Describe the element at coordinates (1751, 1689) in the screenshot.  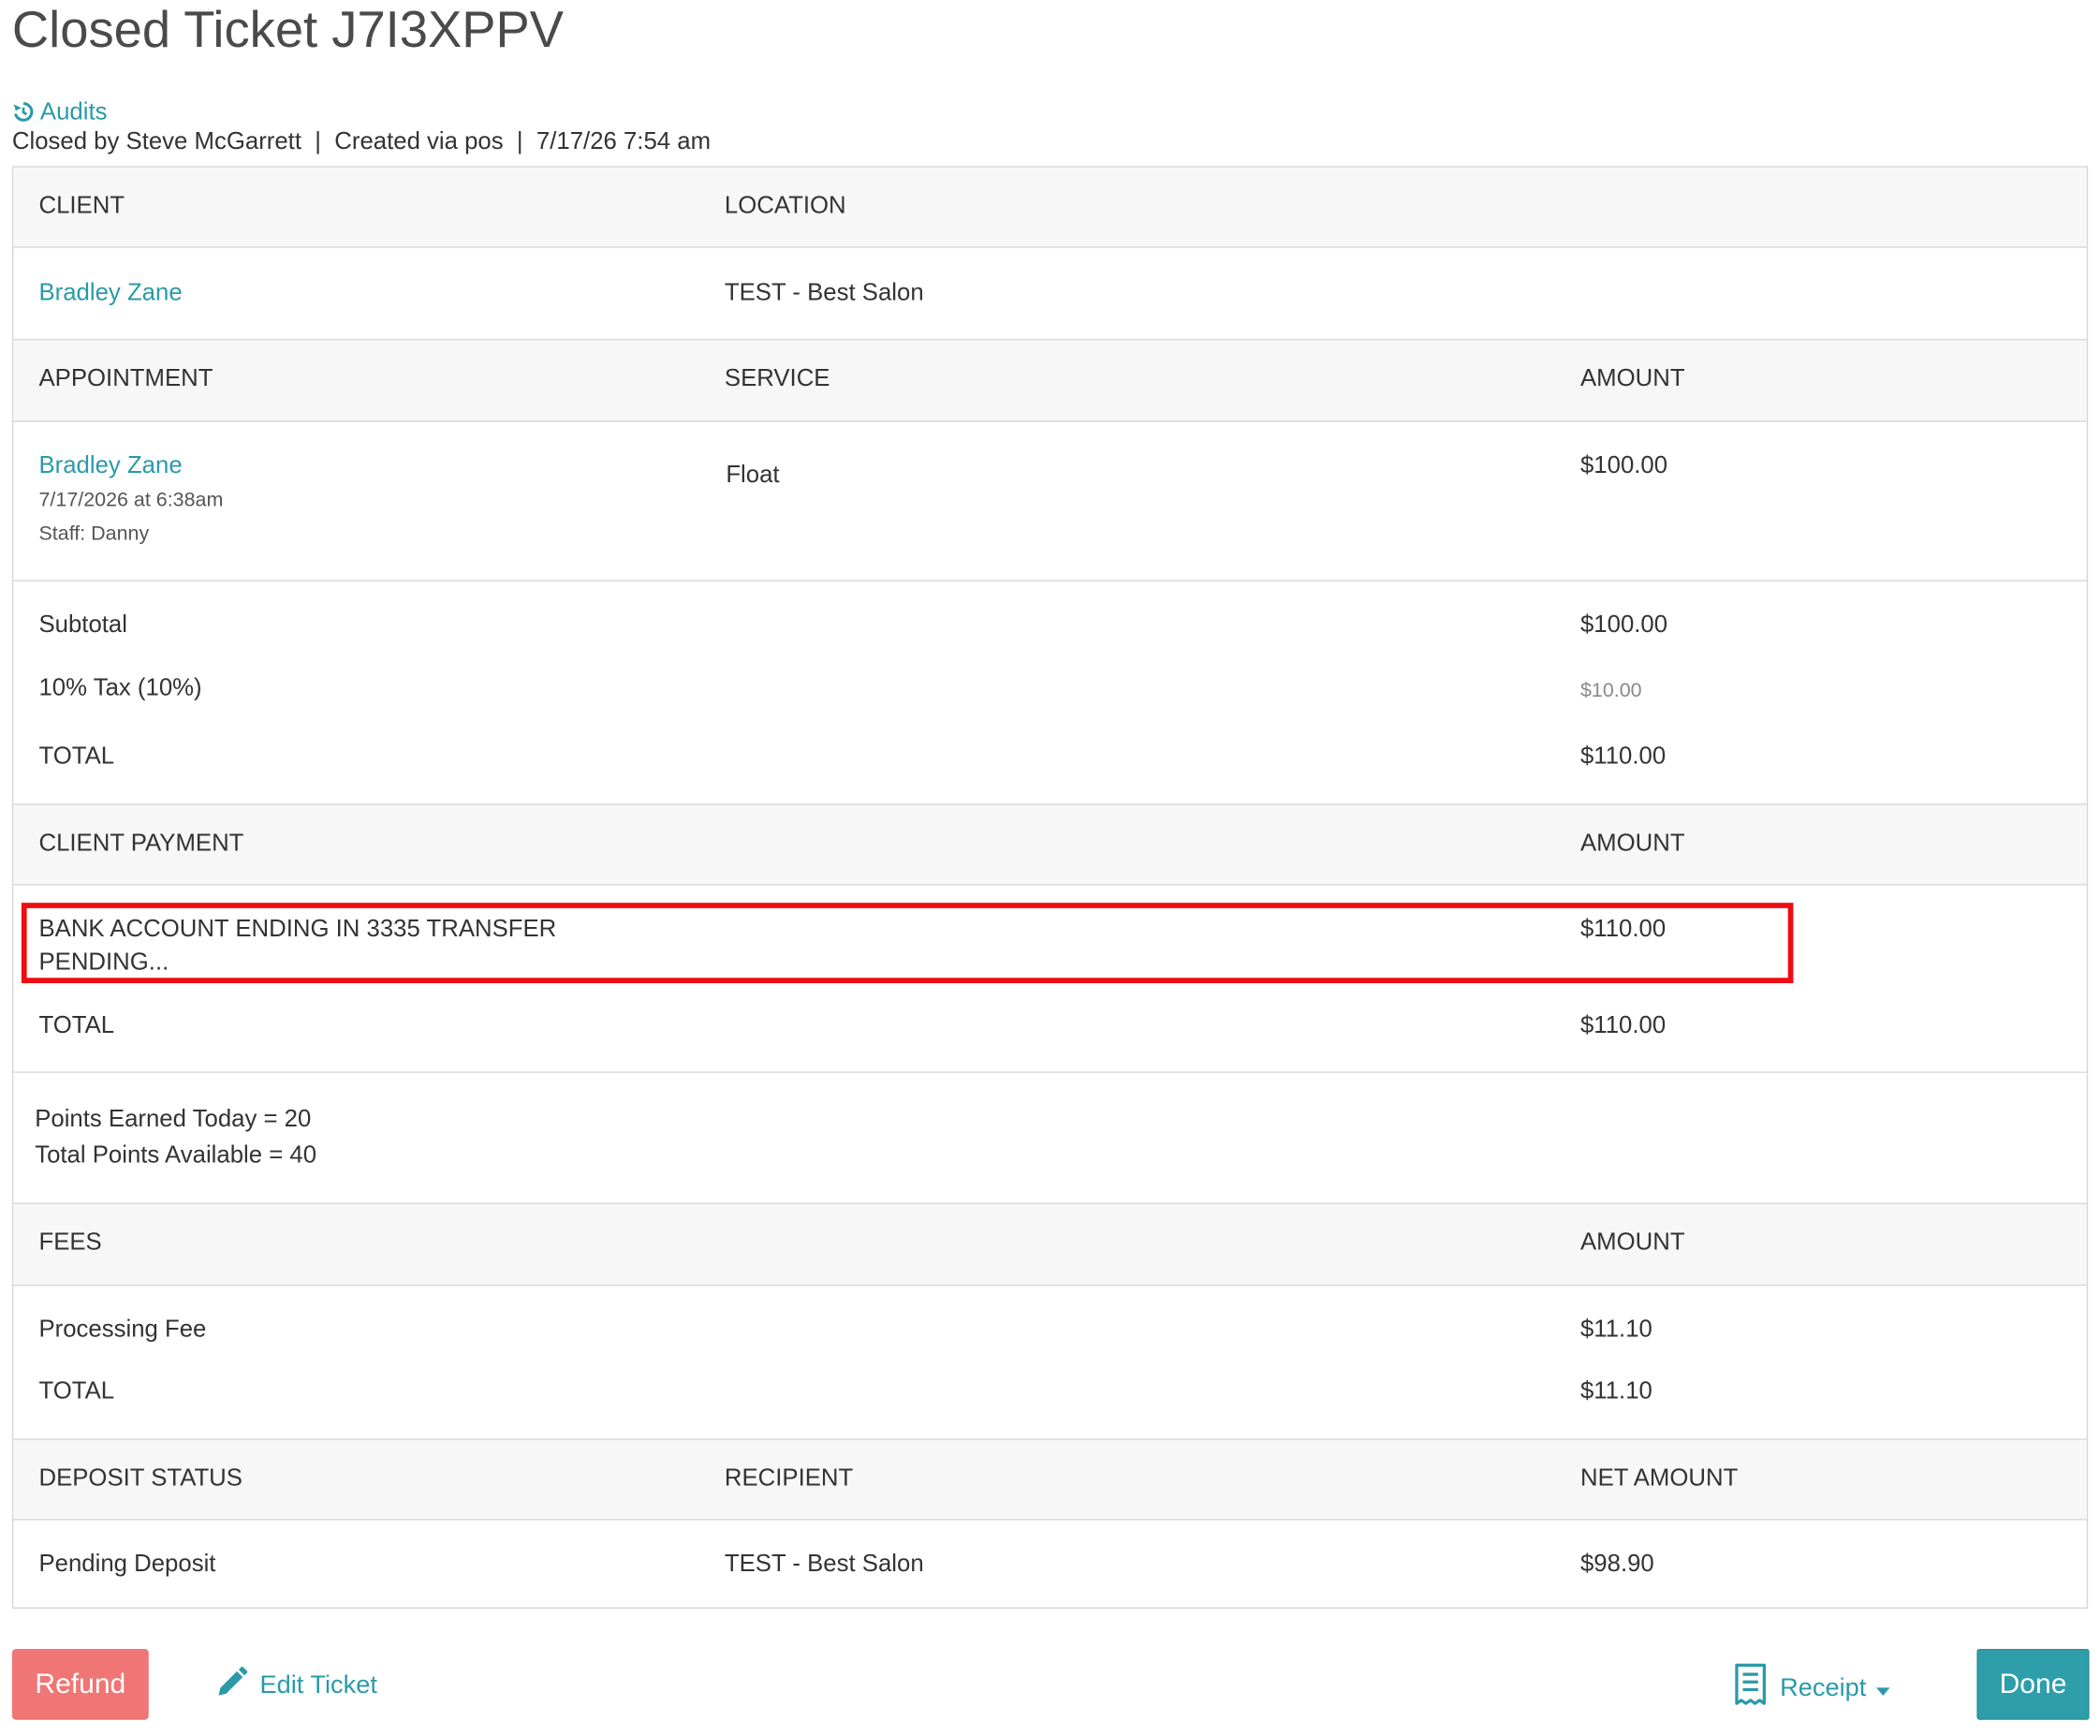
I see `receipt-icon` at that location.